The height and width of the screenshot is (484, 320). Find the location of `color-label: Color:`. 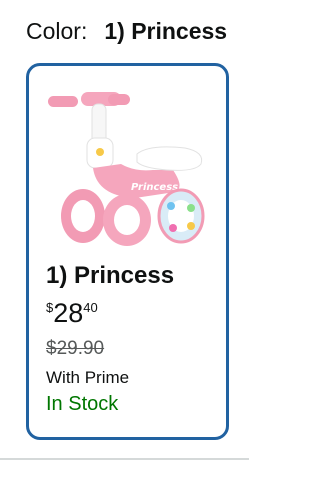

color-label: Color: is located at coordinates (57, 30).